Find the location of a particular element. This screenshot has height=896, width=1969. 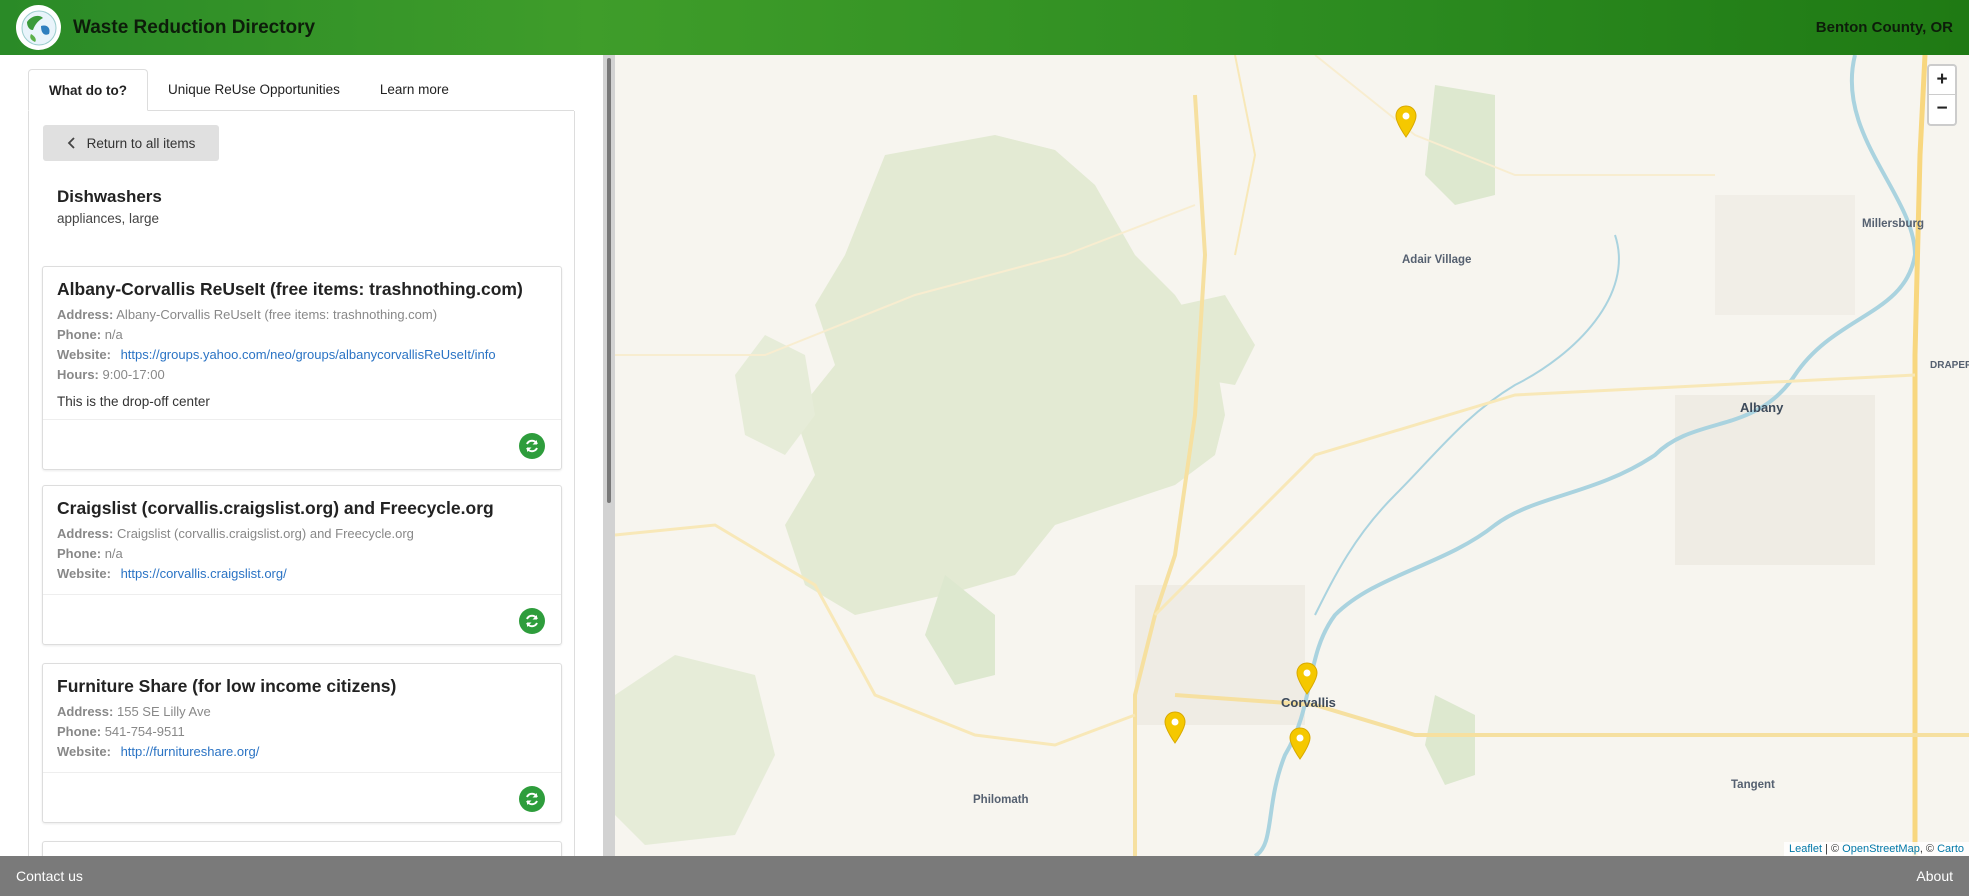

return-button-label: Return to all items is located at coordinates (141, 143).